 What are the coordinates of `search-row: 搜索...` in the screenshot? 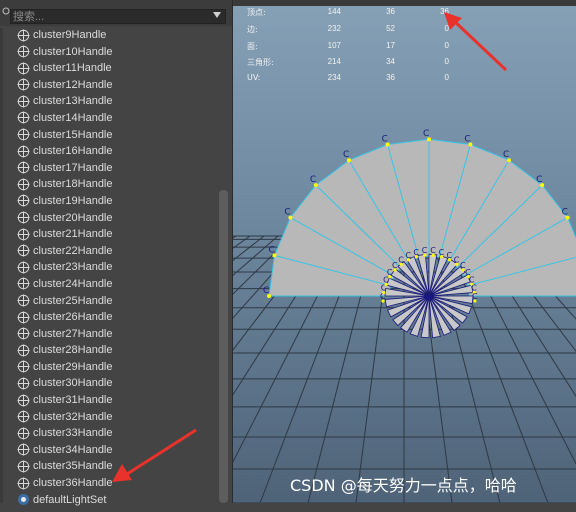 It's located at (116, 13).